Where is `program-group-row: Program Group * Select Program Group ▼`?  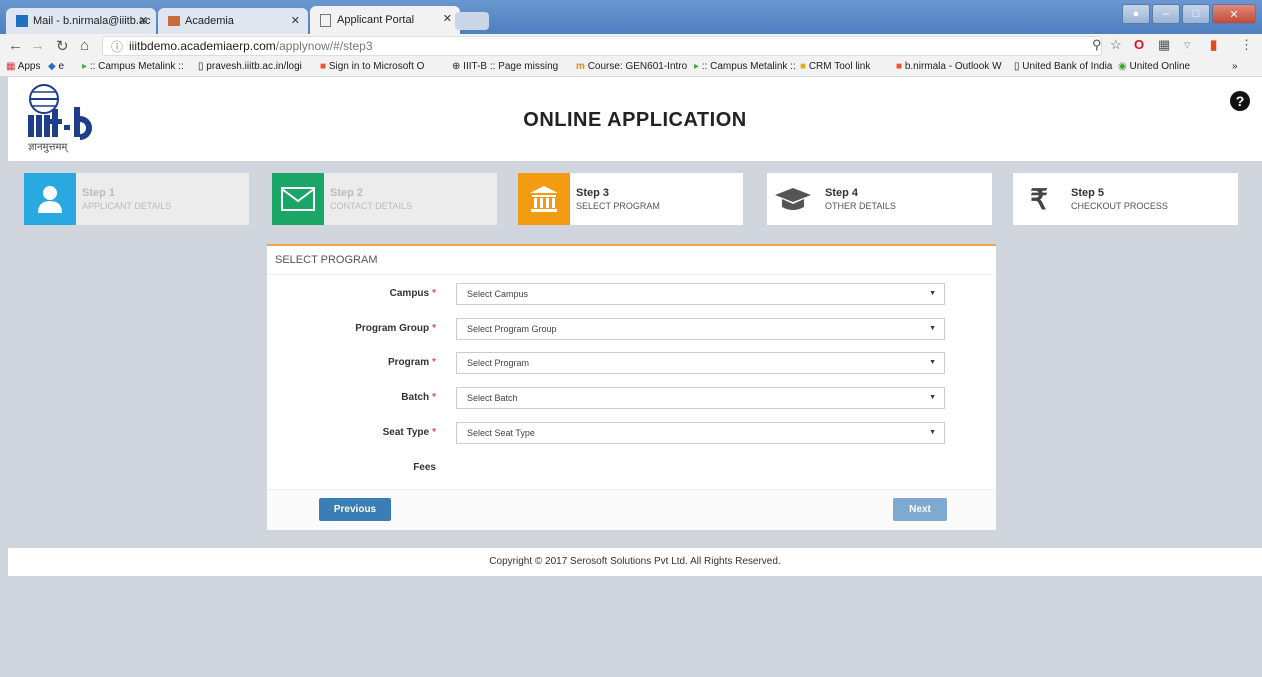
program-group-row: Program Group * Select Program Group ▼ is located at coordinates (631, 330).